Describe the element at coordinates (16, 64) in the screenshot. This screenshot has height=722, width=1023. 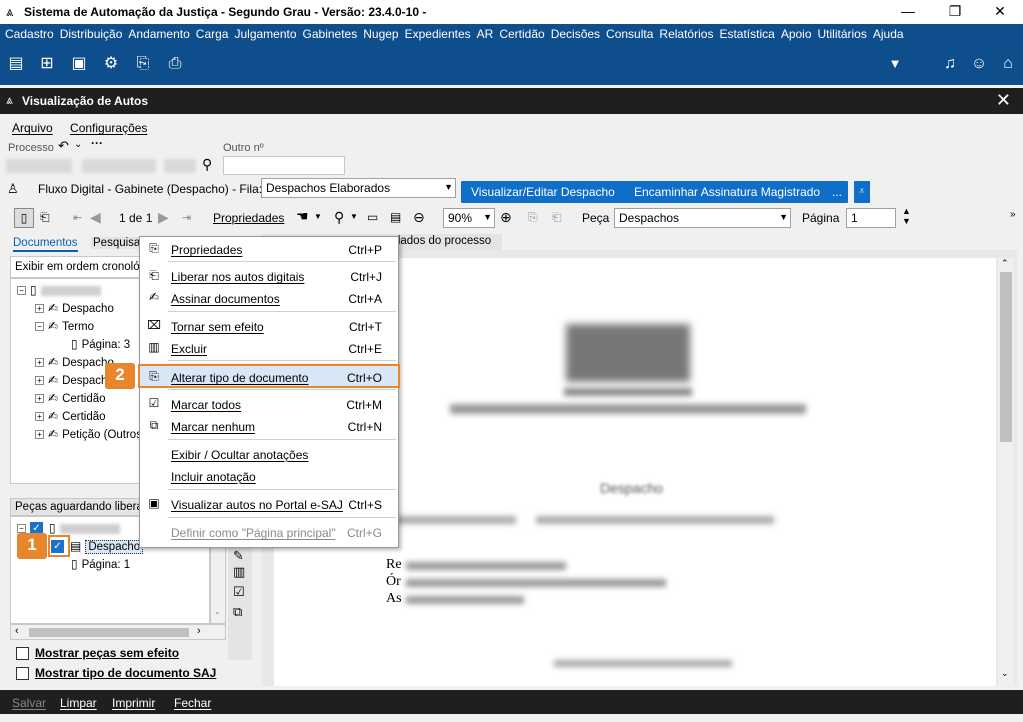
I see `register-icon: ▤` at that location.